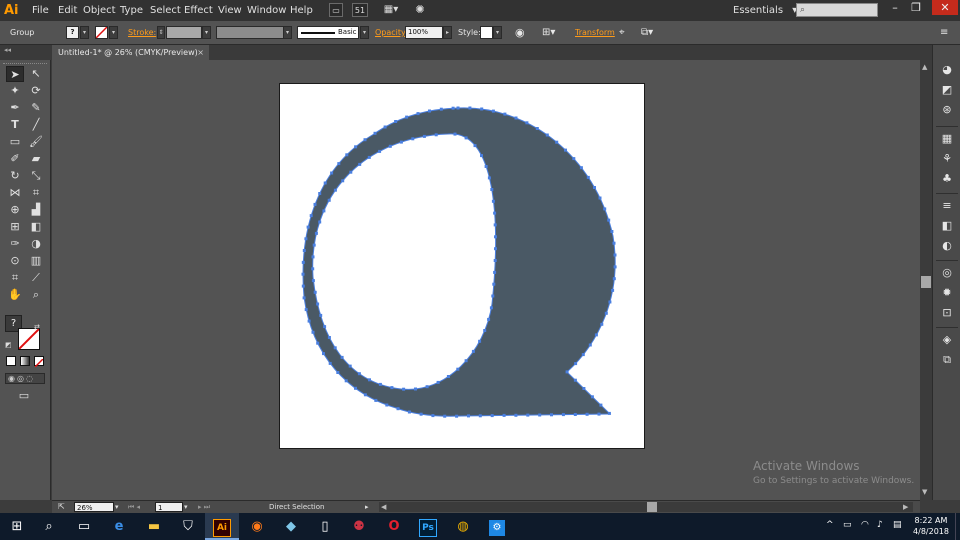  What do you see at coordinates (420, 10) in the screenshot?
I see `gpu-performance-icon: ✺` at bounding box center [420, 10].